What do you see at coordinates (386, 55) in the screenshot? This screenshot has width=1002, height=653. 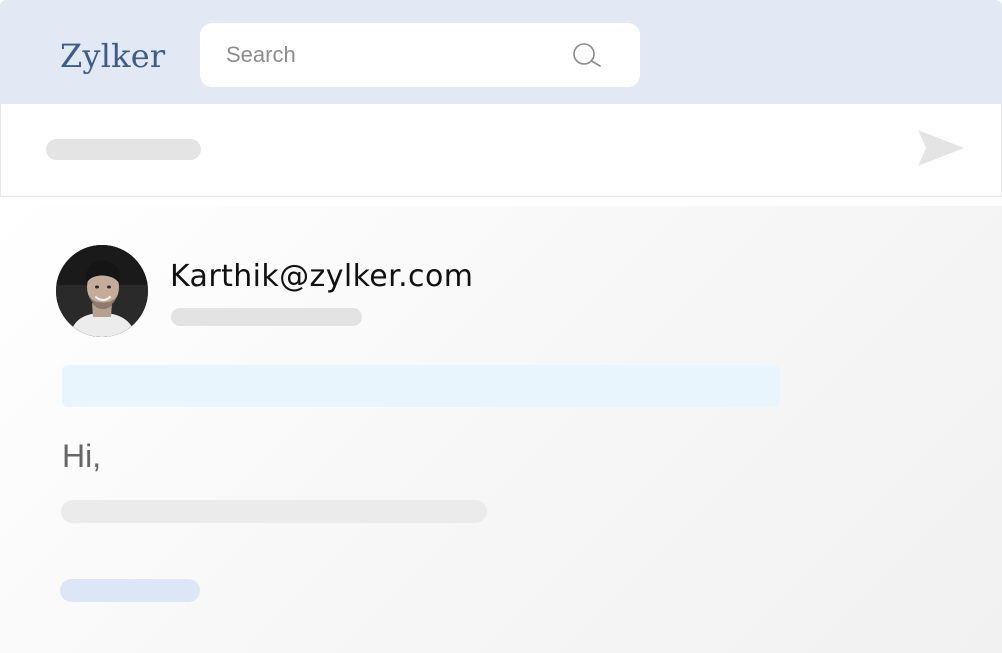 I see `search-input` at bounding box center [386, 55].